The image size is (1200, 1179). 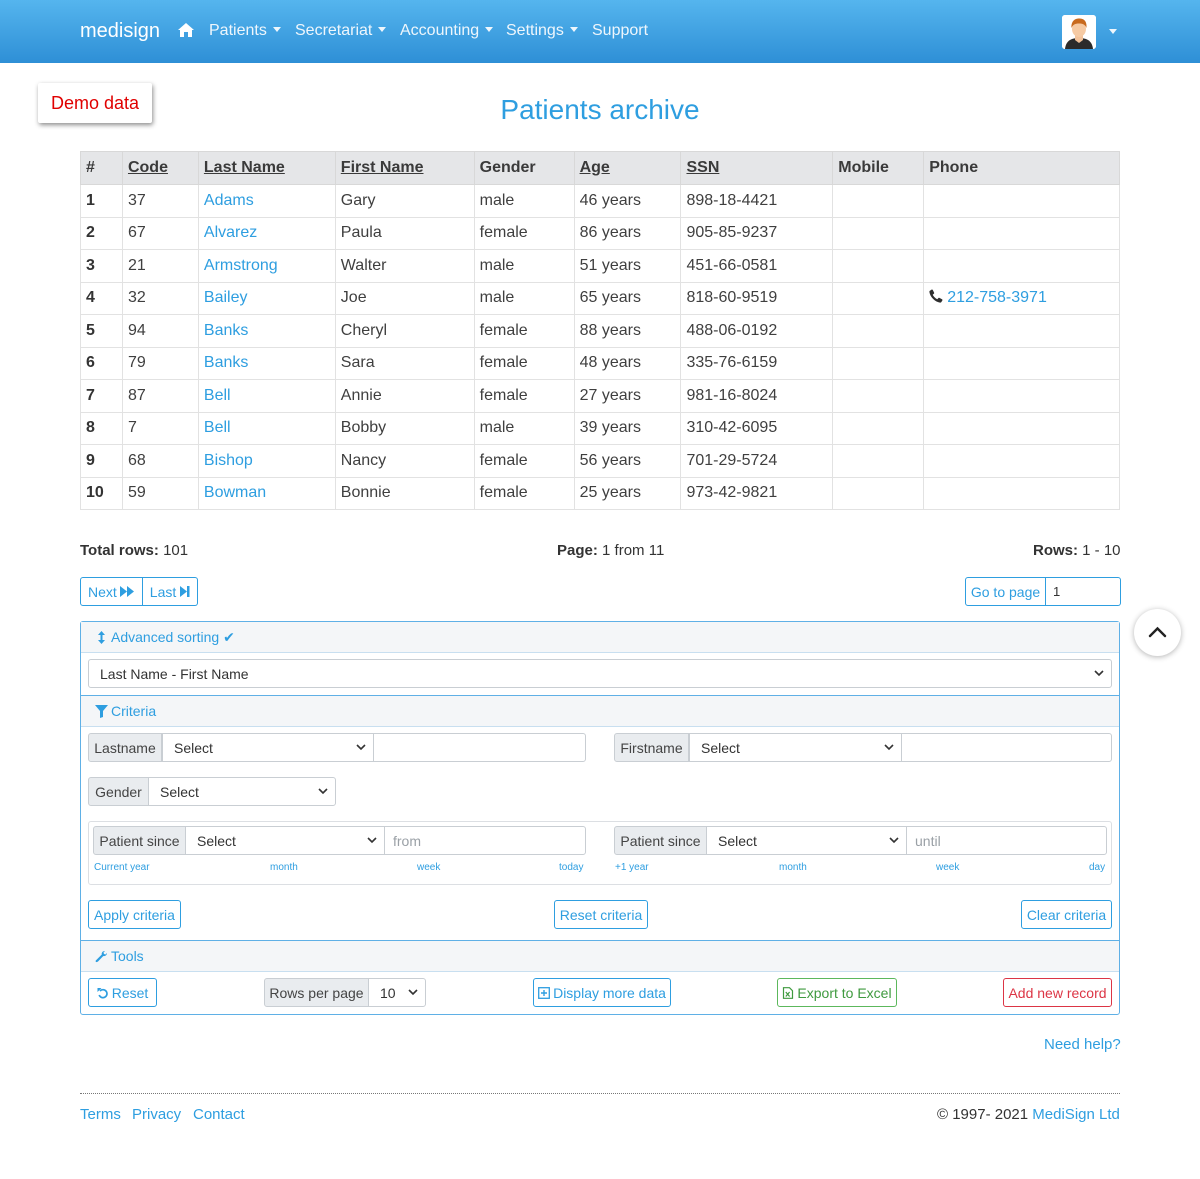 I want to click on shortcut-from-week: week, so click(x=428, y=867).